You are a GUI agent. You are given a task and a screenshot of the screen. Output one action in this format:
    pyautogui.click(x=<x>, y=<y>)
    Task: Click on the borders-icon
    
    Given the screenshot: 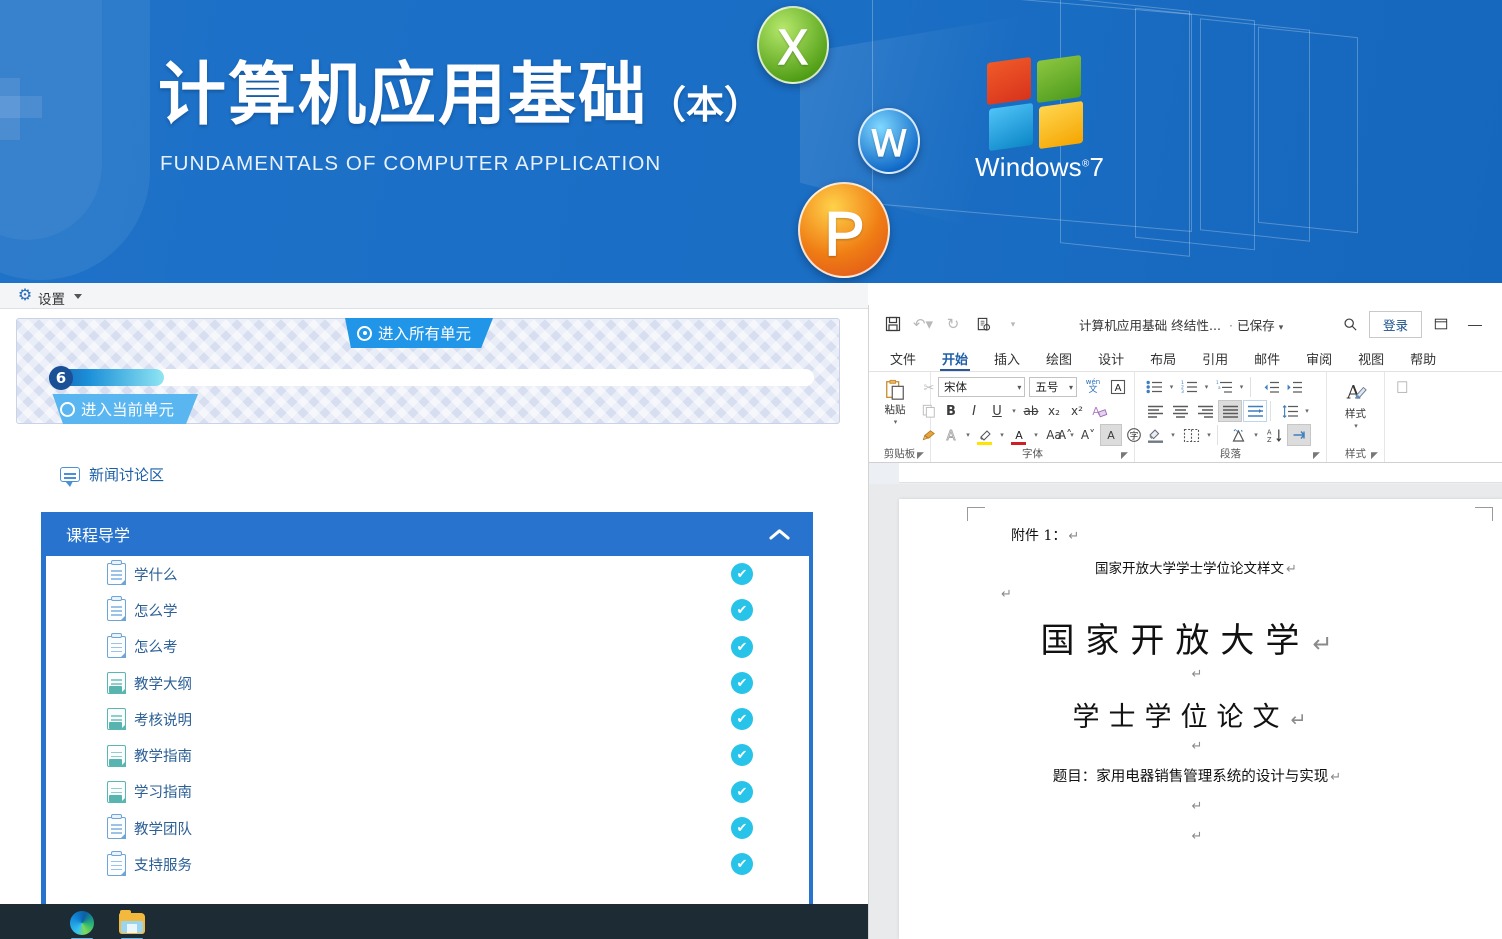 What is the action you would take?
    pyautogui.click(x=1191, y=435)
    